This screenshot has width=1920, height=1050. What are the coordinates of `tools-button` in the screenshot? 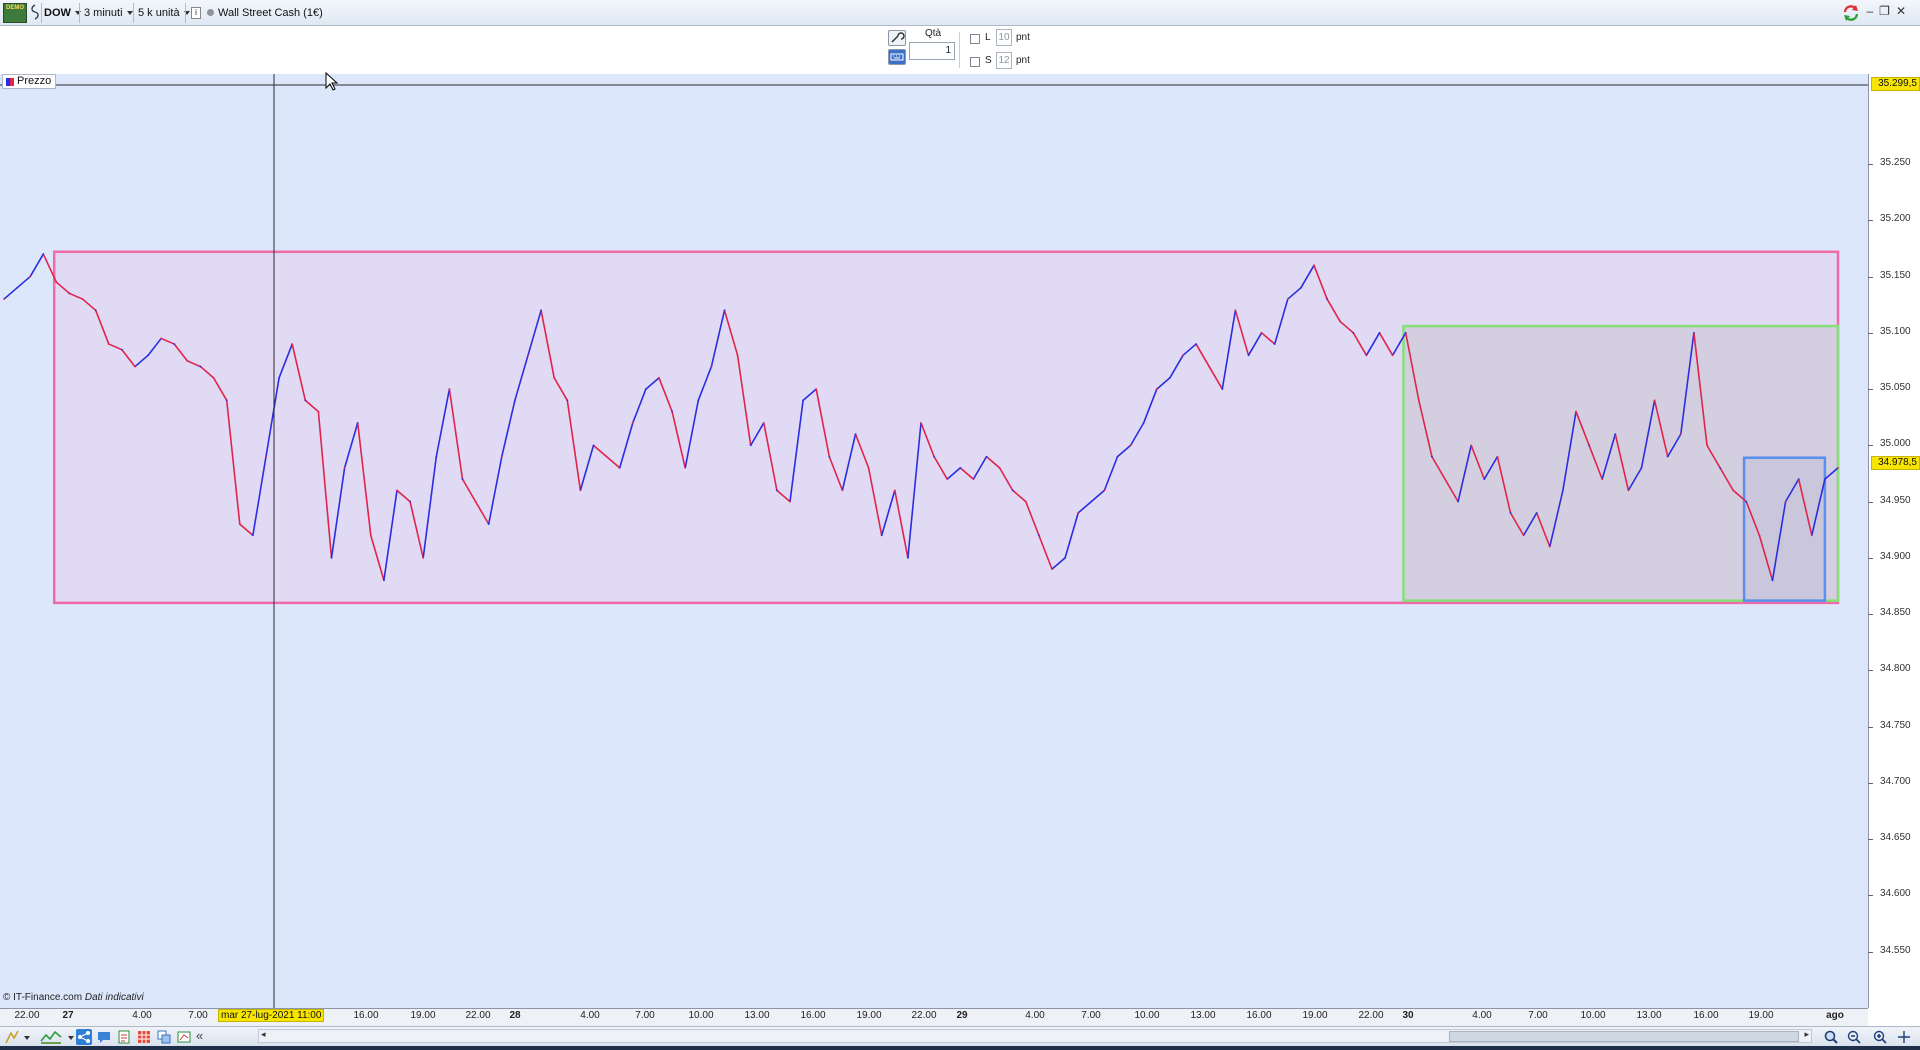 It's located at (897, 38).